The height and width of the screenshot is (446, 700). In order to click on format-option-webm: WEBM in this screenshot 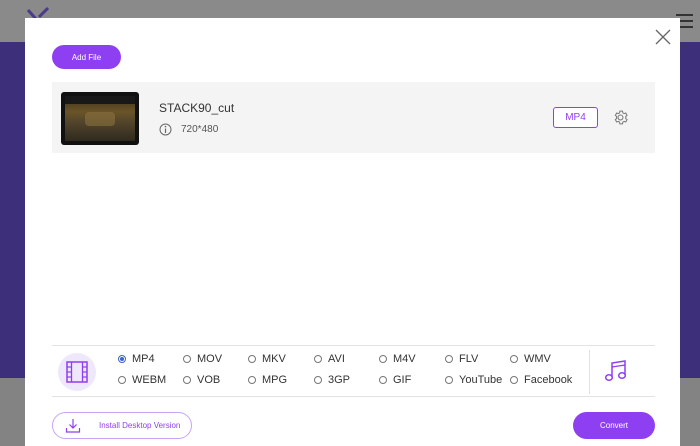, I will do `click(142, 380)`.